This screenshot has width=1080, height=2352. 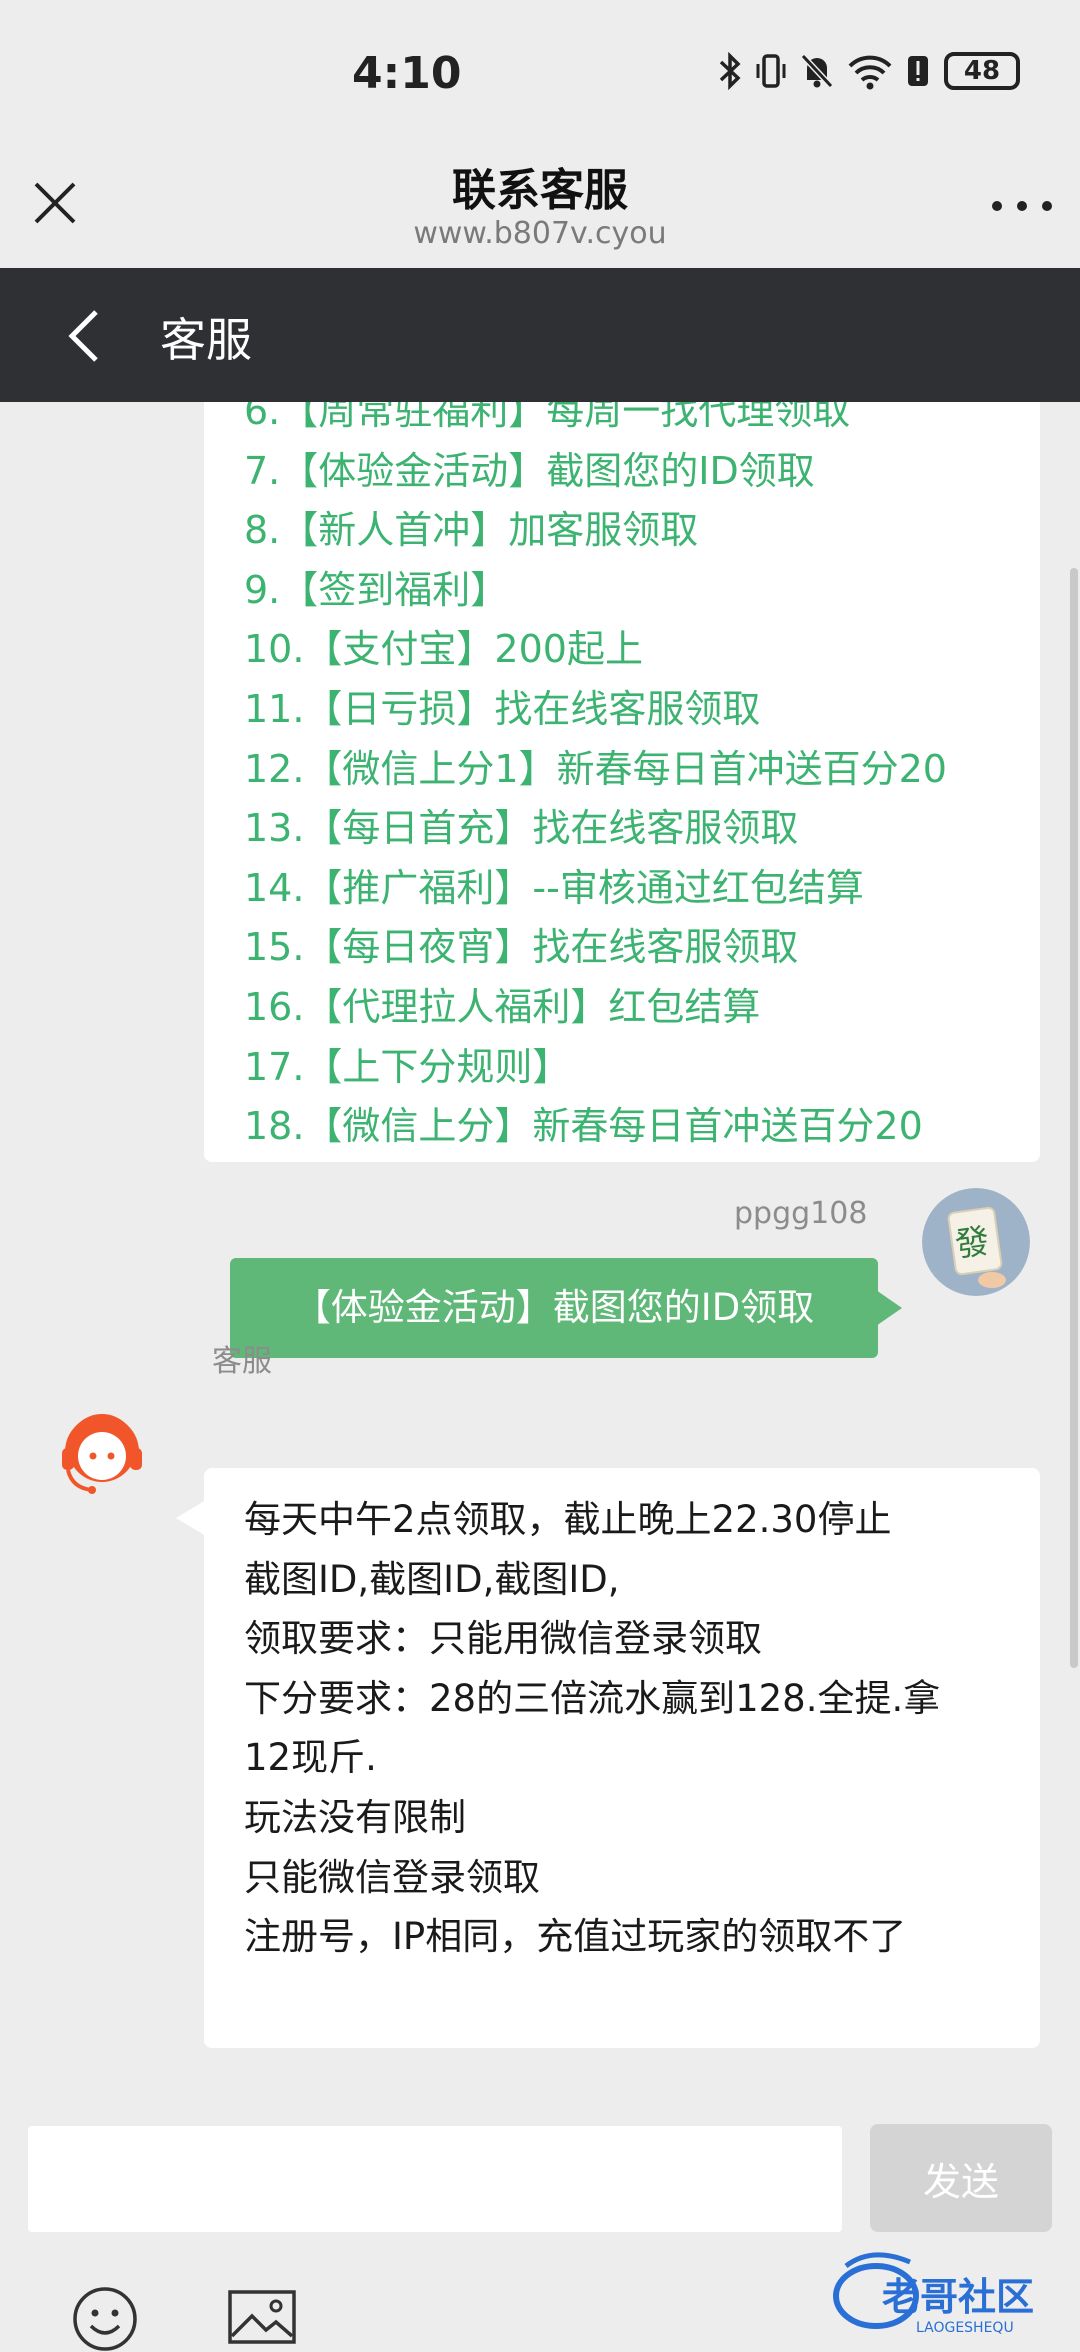 I want to click on menu-item: 15.【每日夜宵】找在线客服领取, so click(x=642, y=948).